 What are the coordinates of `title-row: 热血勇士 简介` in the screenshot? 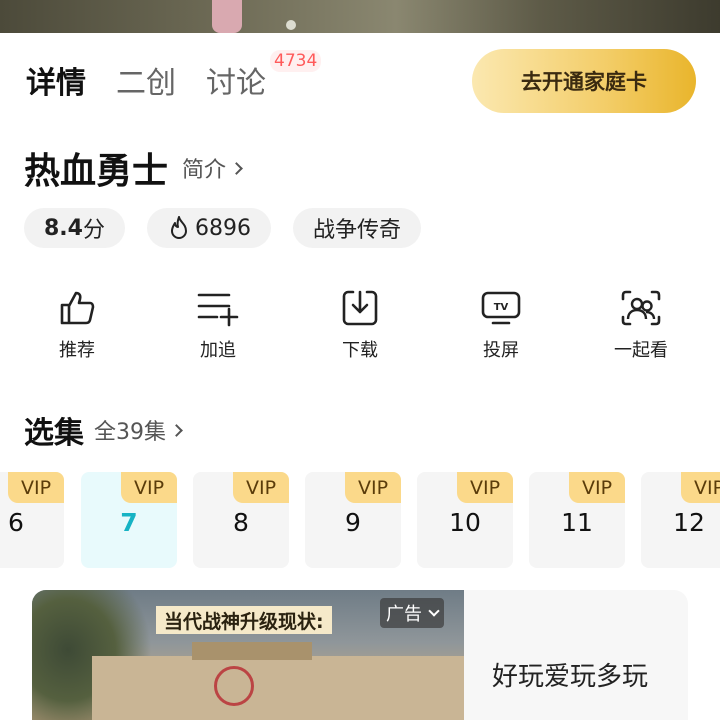 It's located at (133, 168).